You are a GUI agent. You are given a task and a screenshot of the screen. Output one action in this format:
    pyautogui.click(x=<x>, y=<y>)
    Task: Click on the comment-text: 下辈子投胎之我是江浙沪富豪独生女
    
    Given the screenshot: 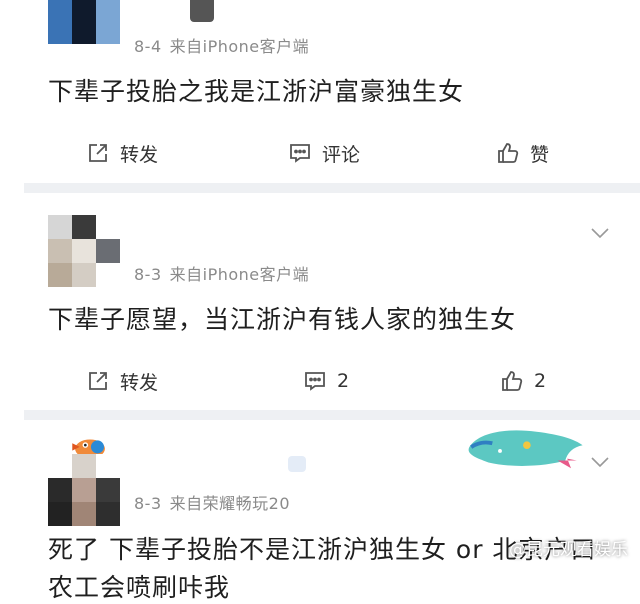 What is the action you would take?
    pyautogui.click(x=256, y=91)
    